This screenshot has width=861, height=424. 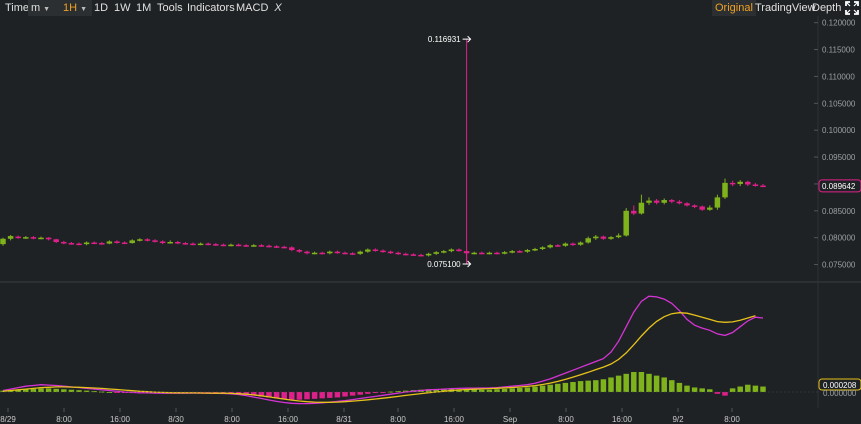 I want to click on mode-original-button: Original, so click(x=734, y=8).